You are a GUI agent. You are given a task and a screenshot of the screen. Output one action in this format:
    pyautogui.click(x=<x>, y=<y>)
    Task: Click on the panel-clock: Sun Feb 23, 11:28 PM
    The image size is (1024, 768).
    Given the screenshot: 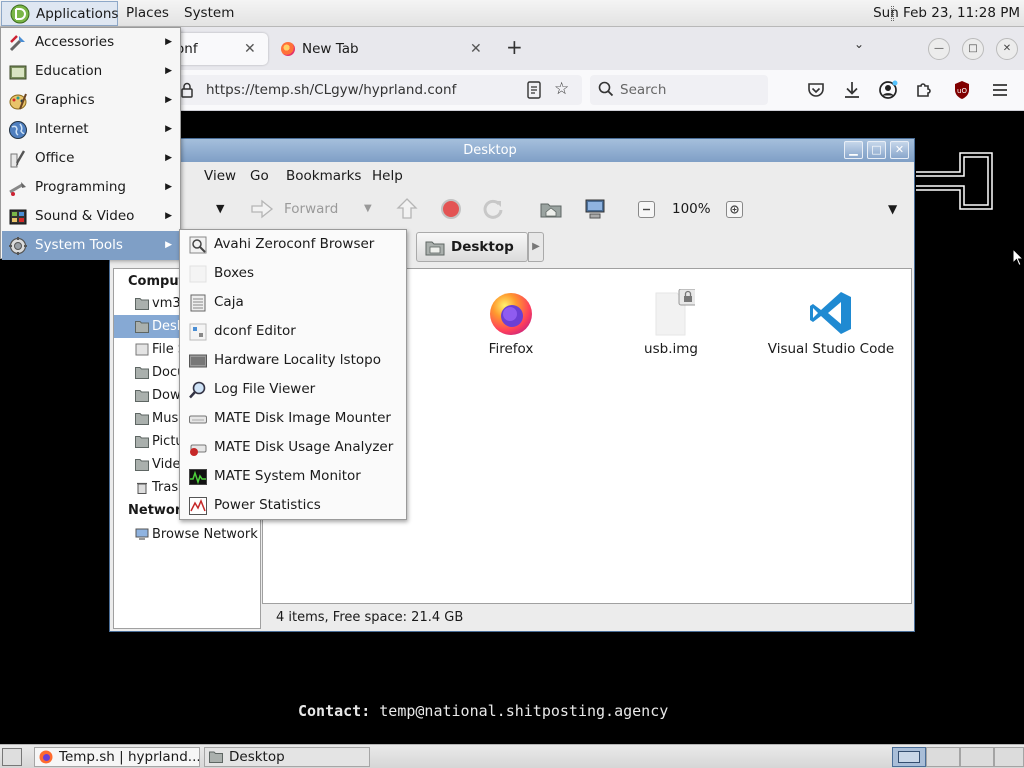 What is the action you would take?
    pyautogui.click(x=946, y=13)
    